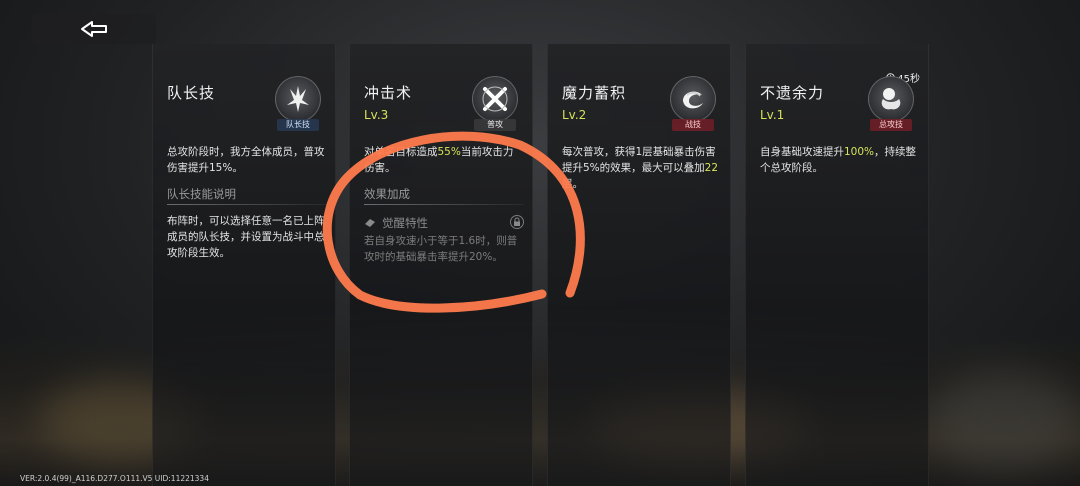  I want to click on mana-charge-icon, so click(693, 99).